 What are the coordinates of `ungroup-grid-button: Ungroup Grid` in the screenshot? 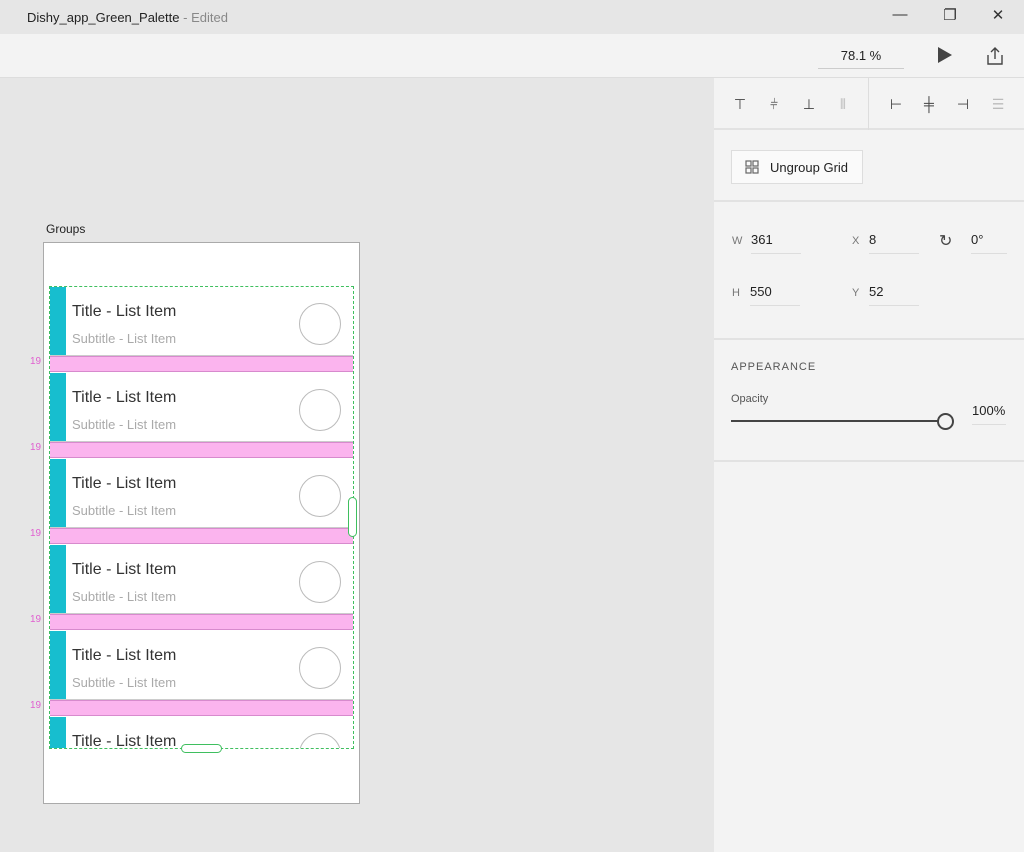 It's located at (797, 167).